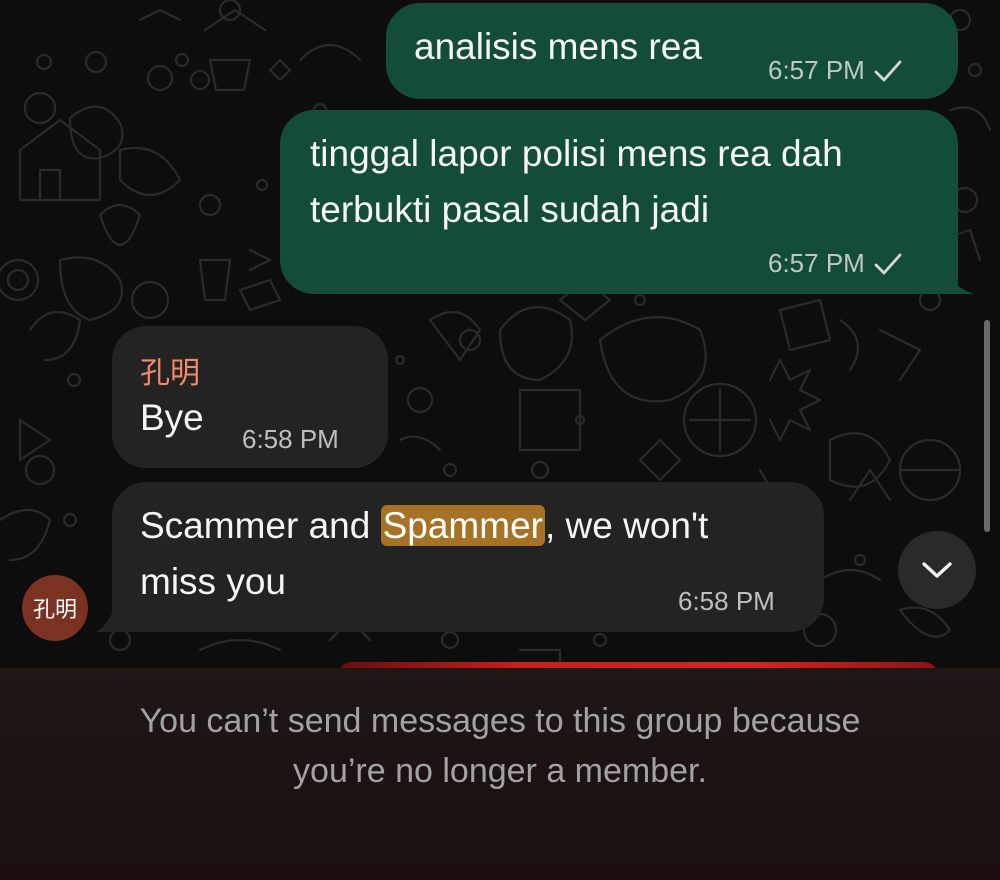 Image resolution: width=1000 pixels, height=880 pixels. Describe the element at coordinates (987, 426) in the screenshot. I see `scrollbar` at that location.